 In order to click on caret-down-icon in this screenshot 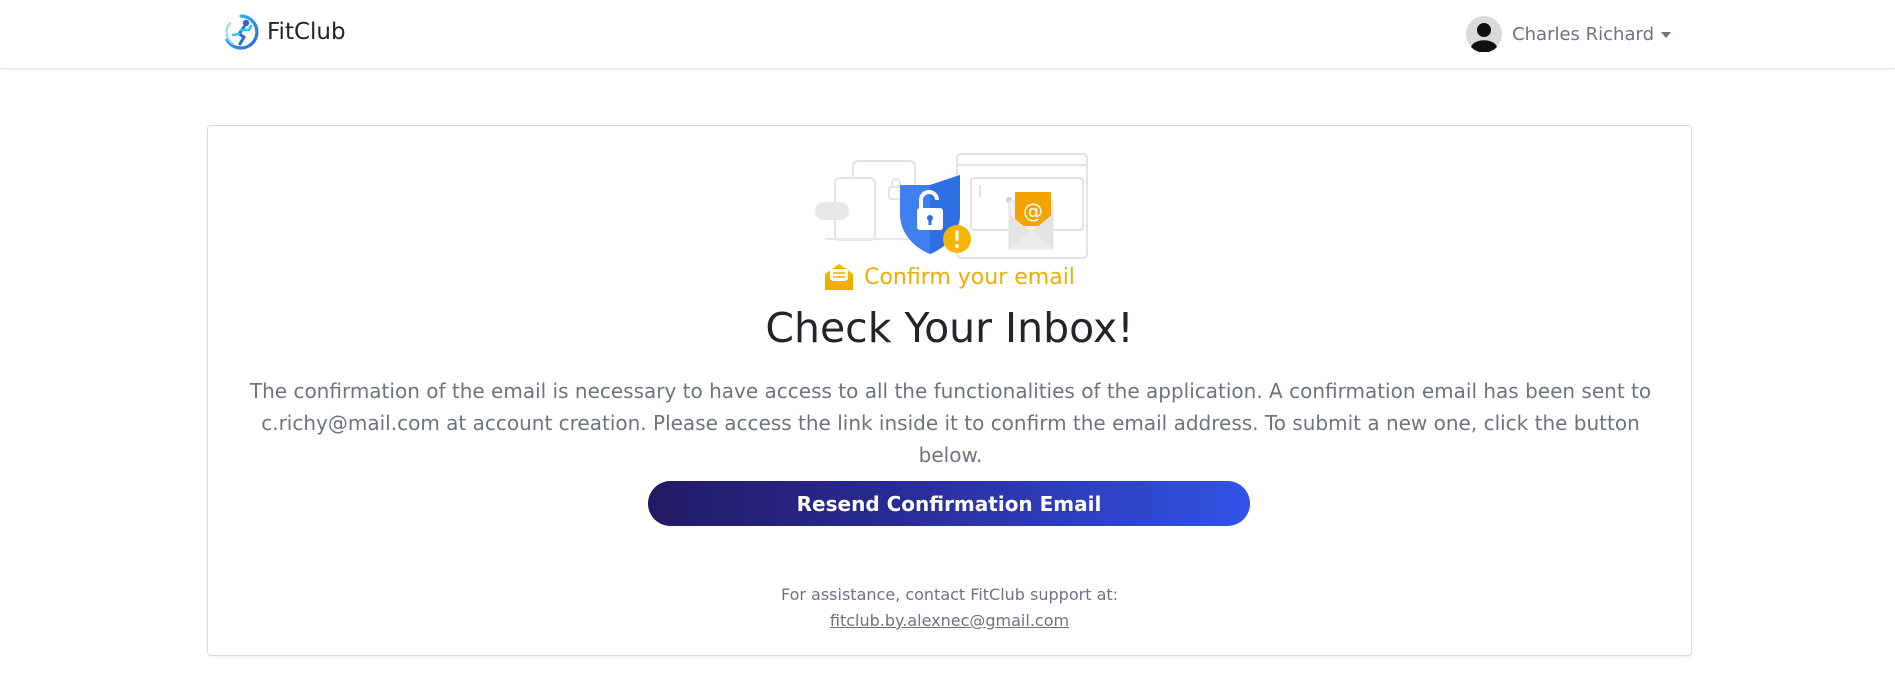, I will do `click(1666, 34)`.